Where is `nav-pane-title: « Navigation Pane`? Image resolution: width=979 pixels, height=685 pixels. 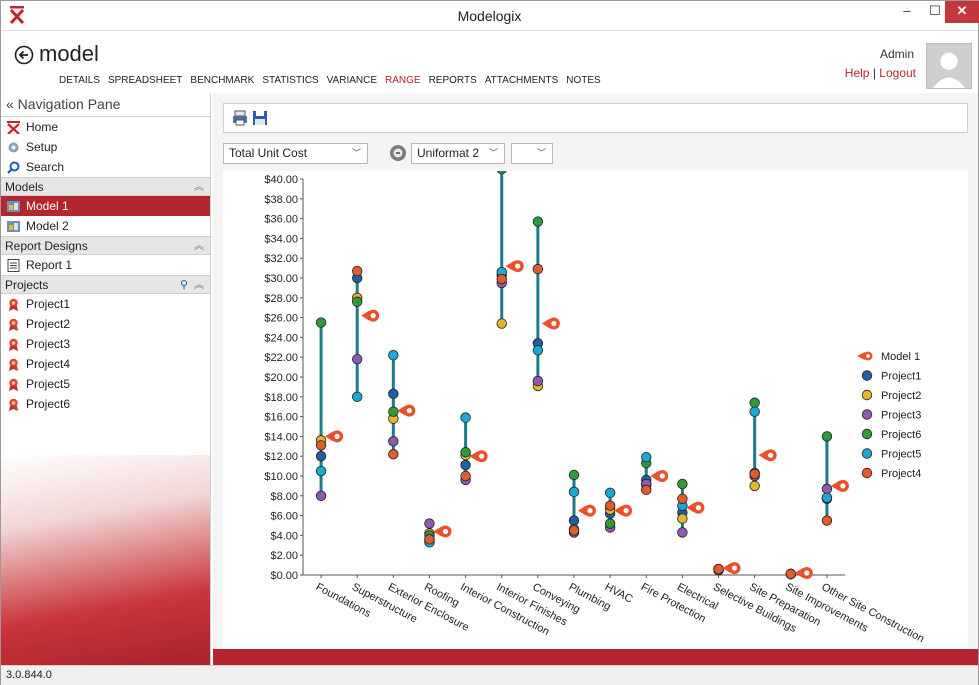
nav-pane-title: « Navigation Pane is located at coordinates (105, 105).